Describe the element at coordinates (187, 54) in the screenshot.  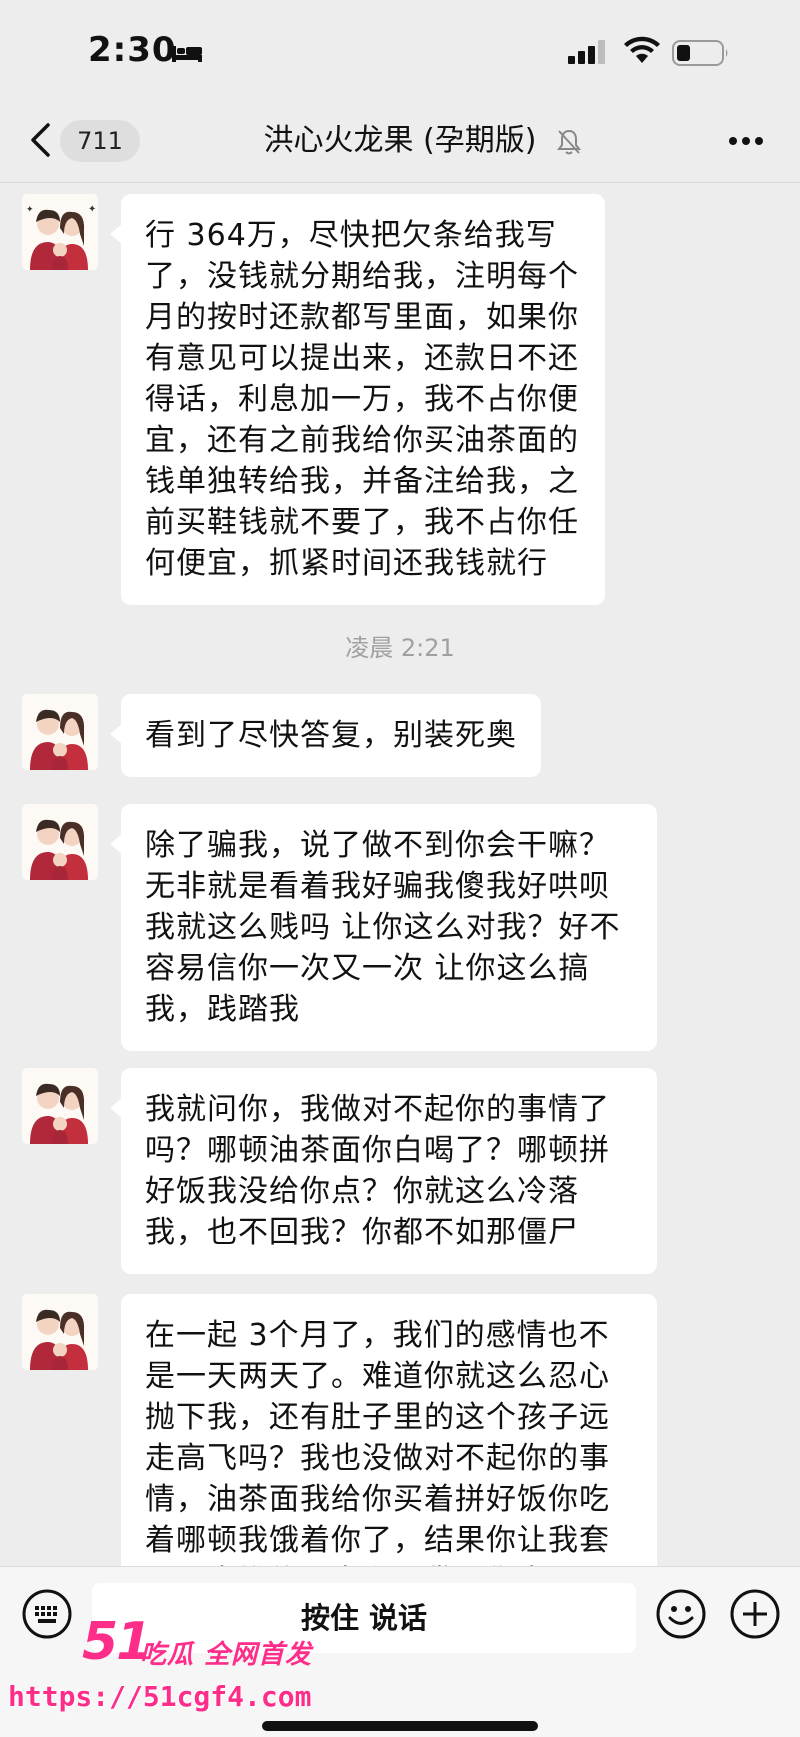
I see `sleep-focus-icon` at that location.